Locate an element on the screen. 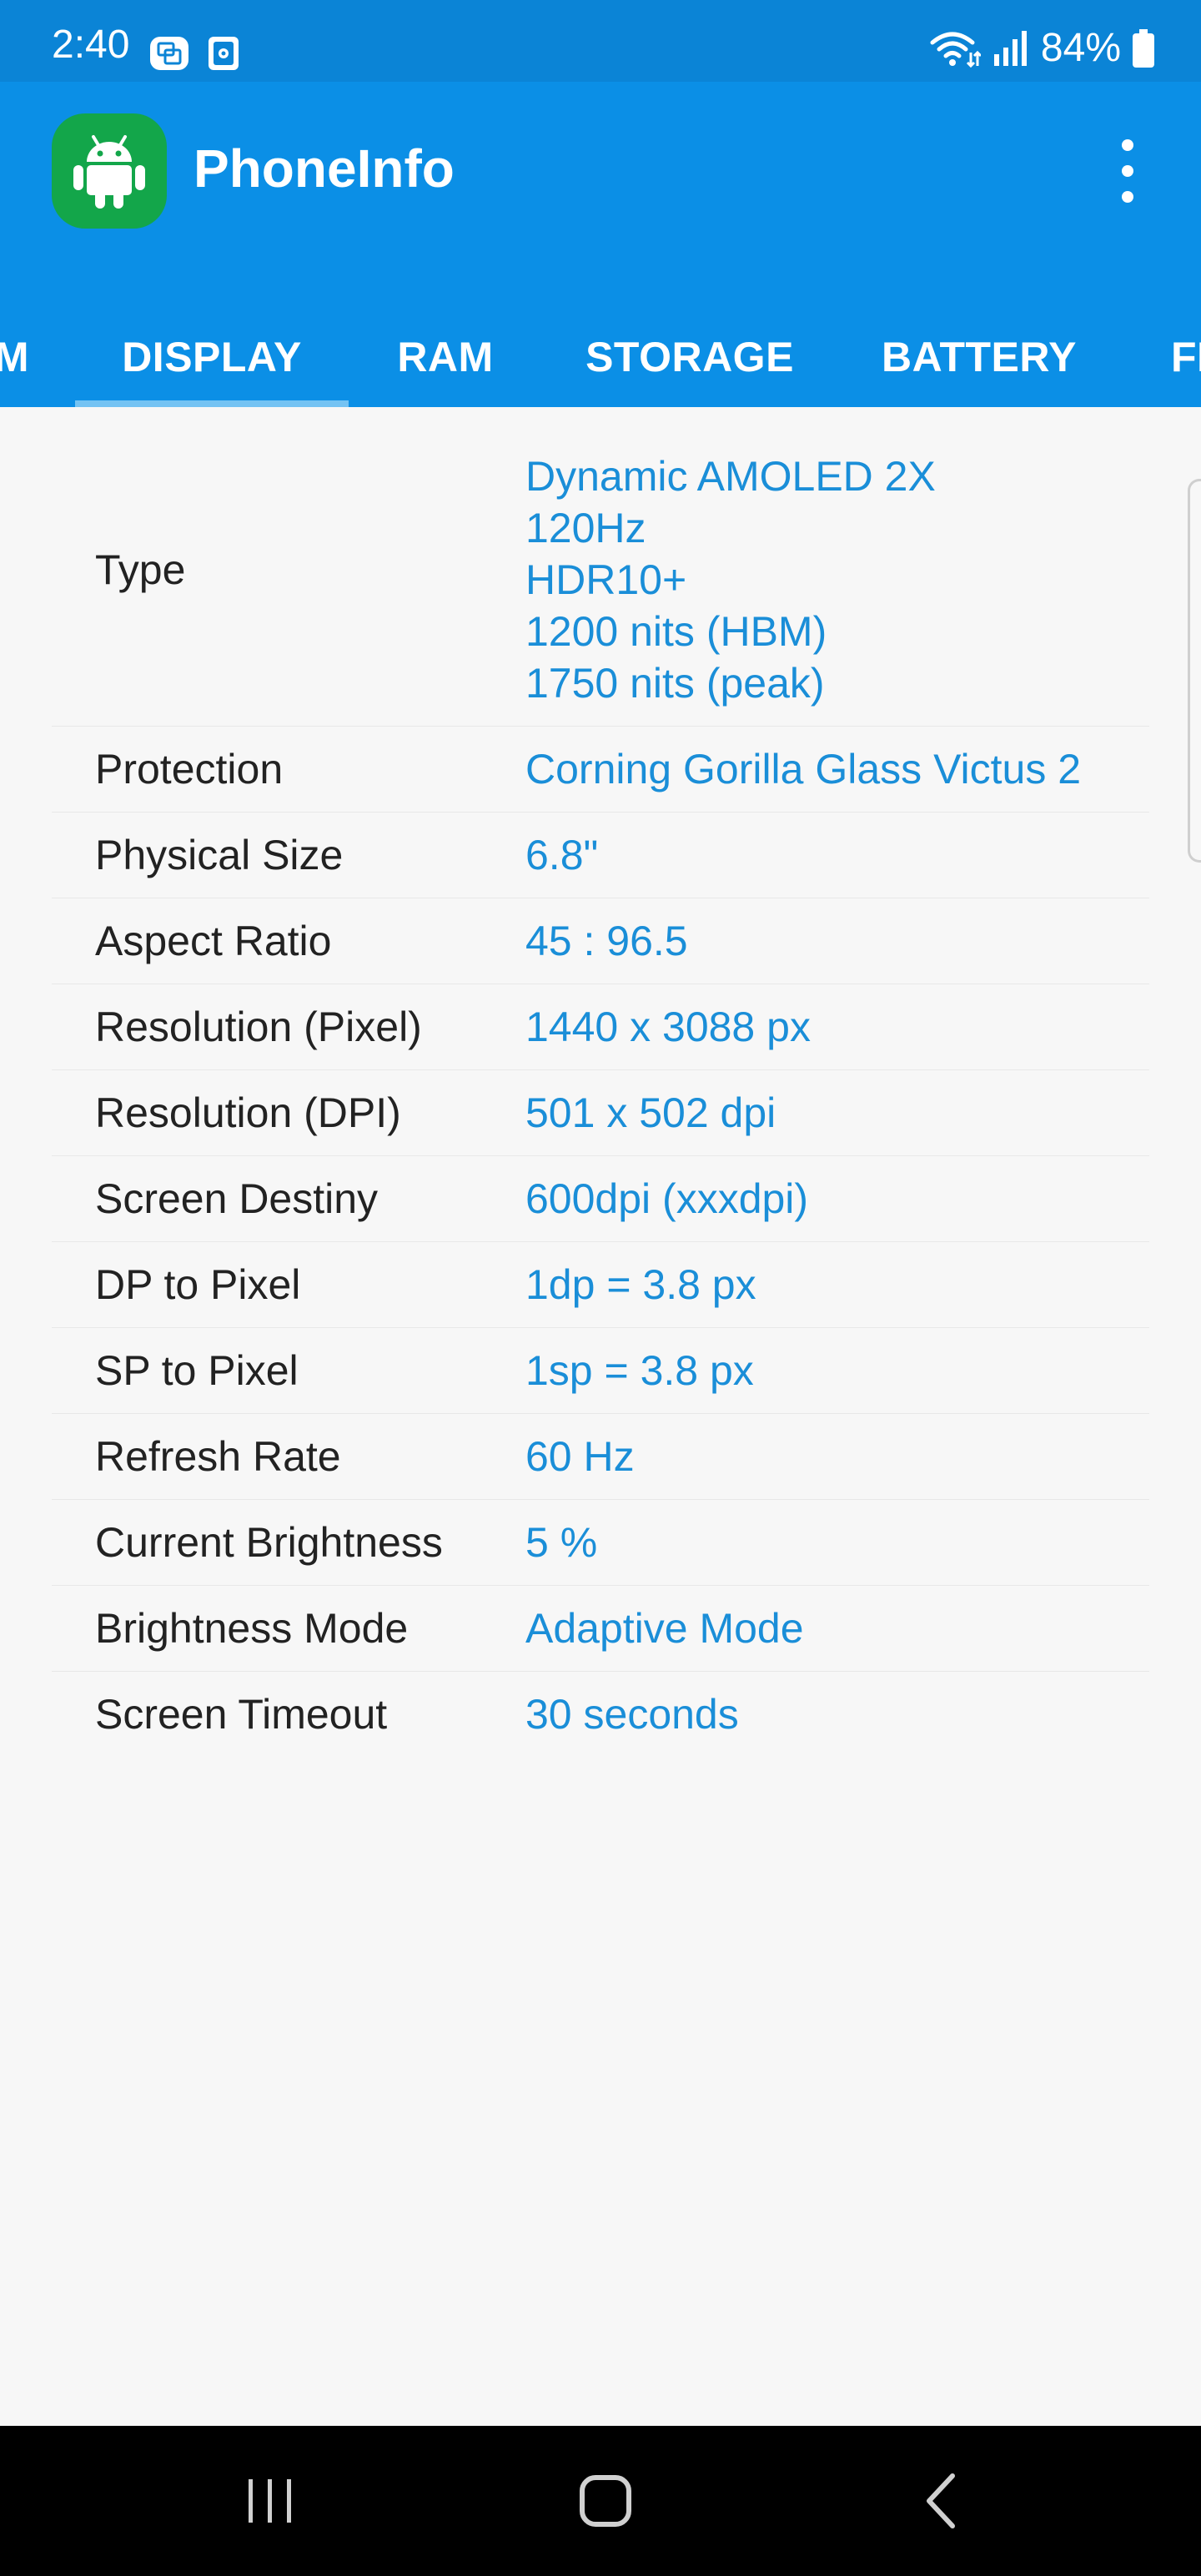 Image resolution: width=1201 pixels, height=2576 pixels. row-label: Physical Size is located at coordinates (220, 855).